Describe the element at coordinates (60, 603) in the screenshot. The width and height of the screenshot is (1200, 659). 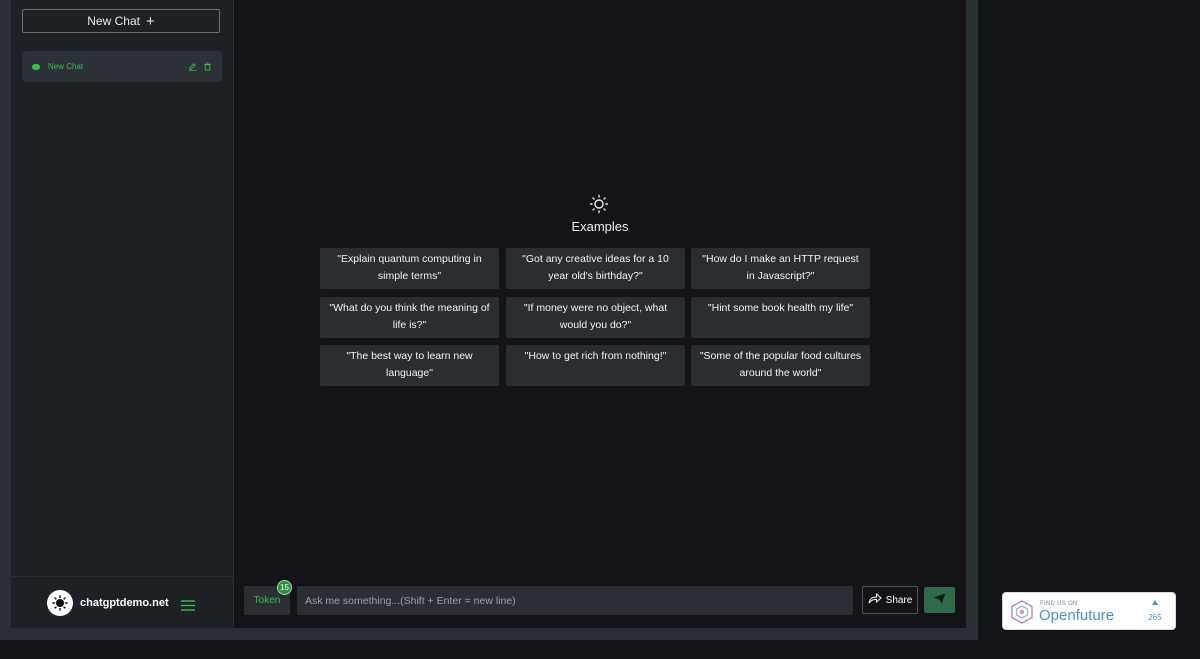
I see `brand-logo` at that location.